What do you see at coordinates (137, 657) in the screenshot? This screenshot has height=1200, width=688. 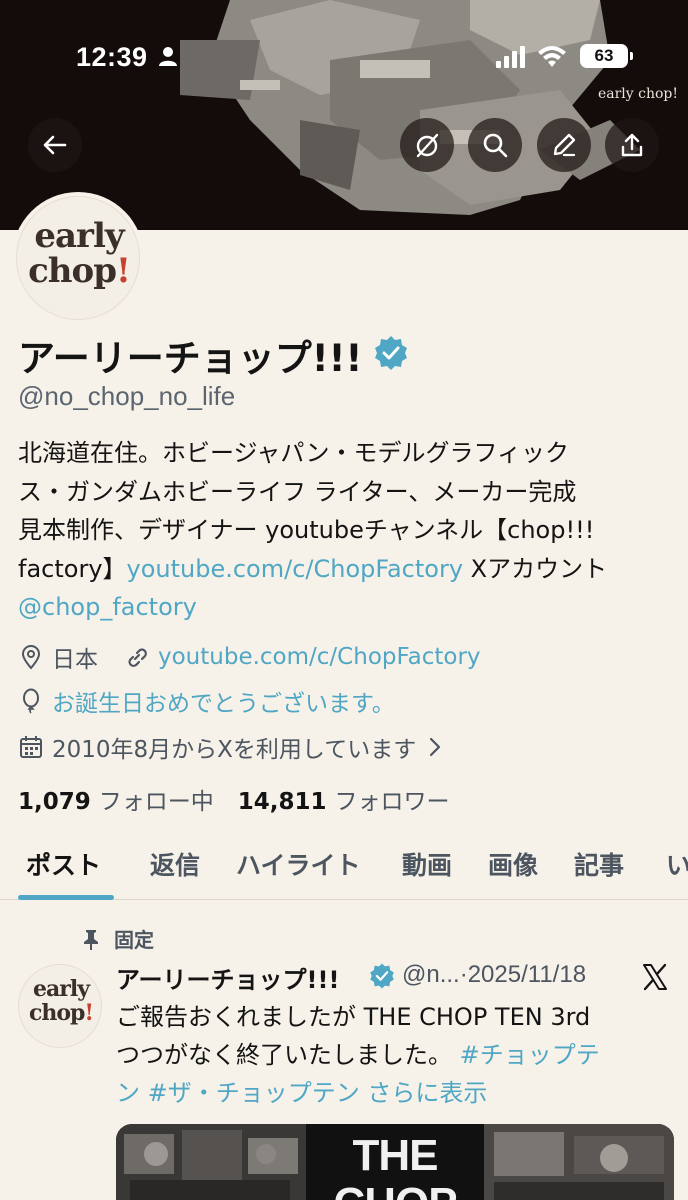 I see `link-icon` at bounding box center [137, 657].